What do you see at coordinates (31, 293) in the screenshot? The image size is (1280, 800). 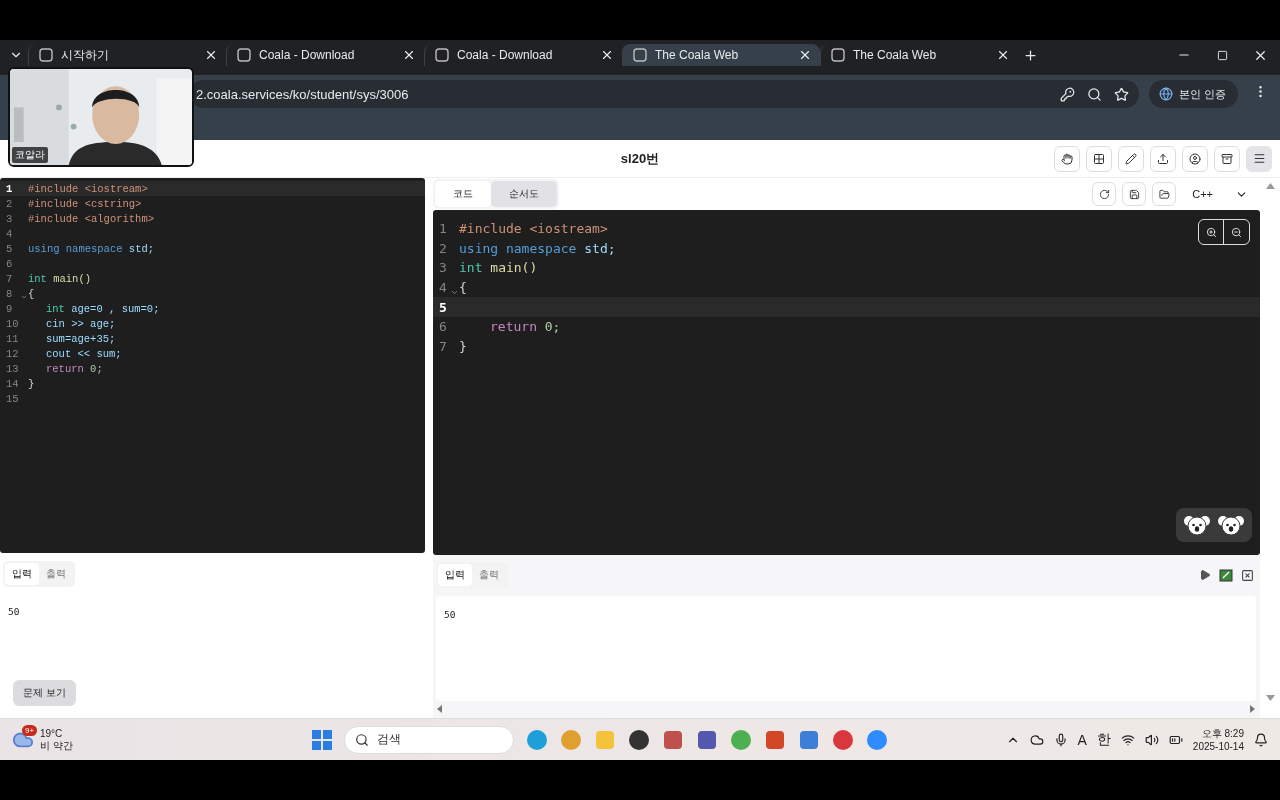 I see `code-line: {` at bounding box center [31, 293].